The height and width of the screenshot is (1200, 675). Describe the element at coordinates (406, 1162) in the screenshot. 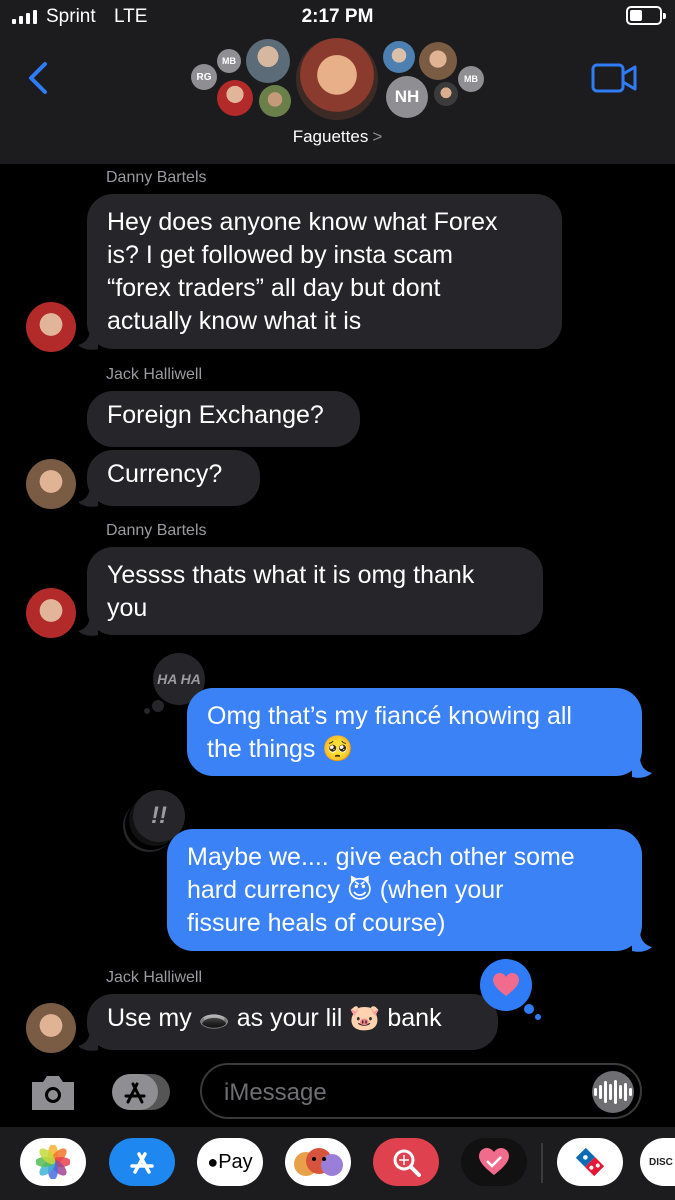

I see `image-search-app-icon` at that location.